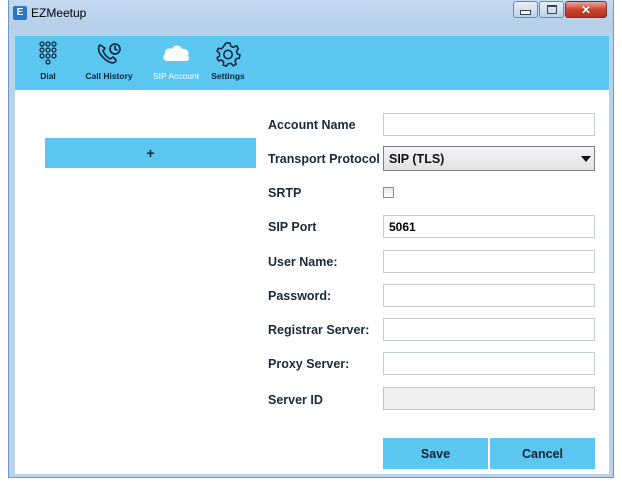 This screenshot has width=622, height=482. I want to click on toolbar-item-call-history: Call History, so click(109, 63).